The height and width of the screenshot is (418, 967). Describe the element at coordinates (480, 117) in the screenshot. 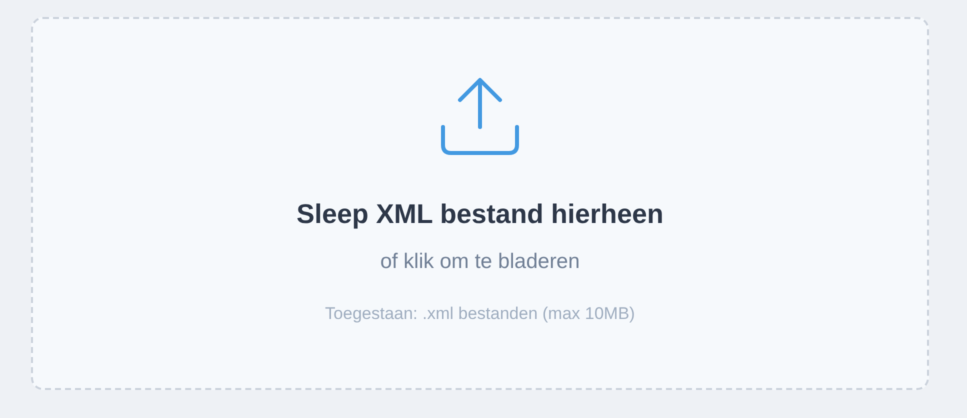

I see `upload-icon` at that location.